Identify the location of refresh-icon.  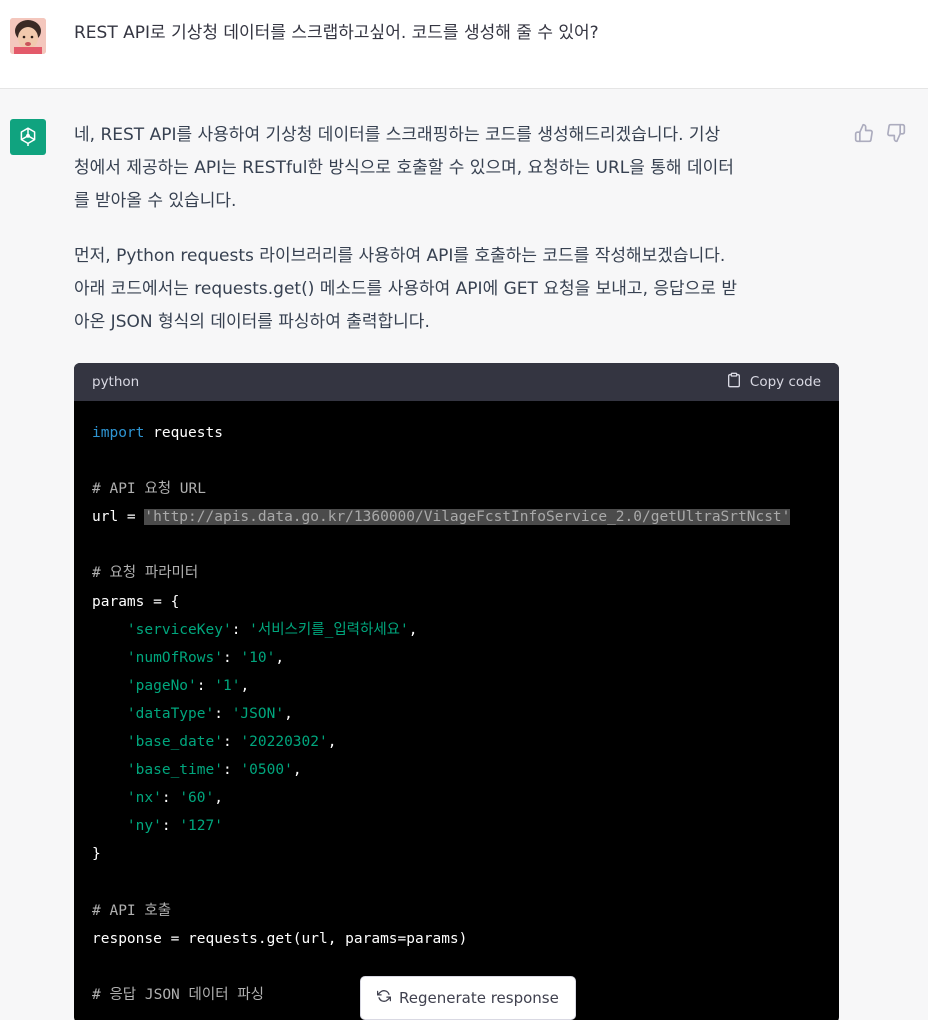
(384, 998).